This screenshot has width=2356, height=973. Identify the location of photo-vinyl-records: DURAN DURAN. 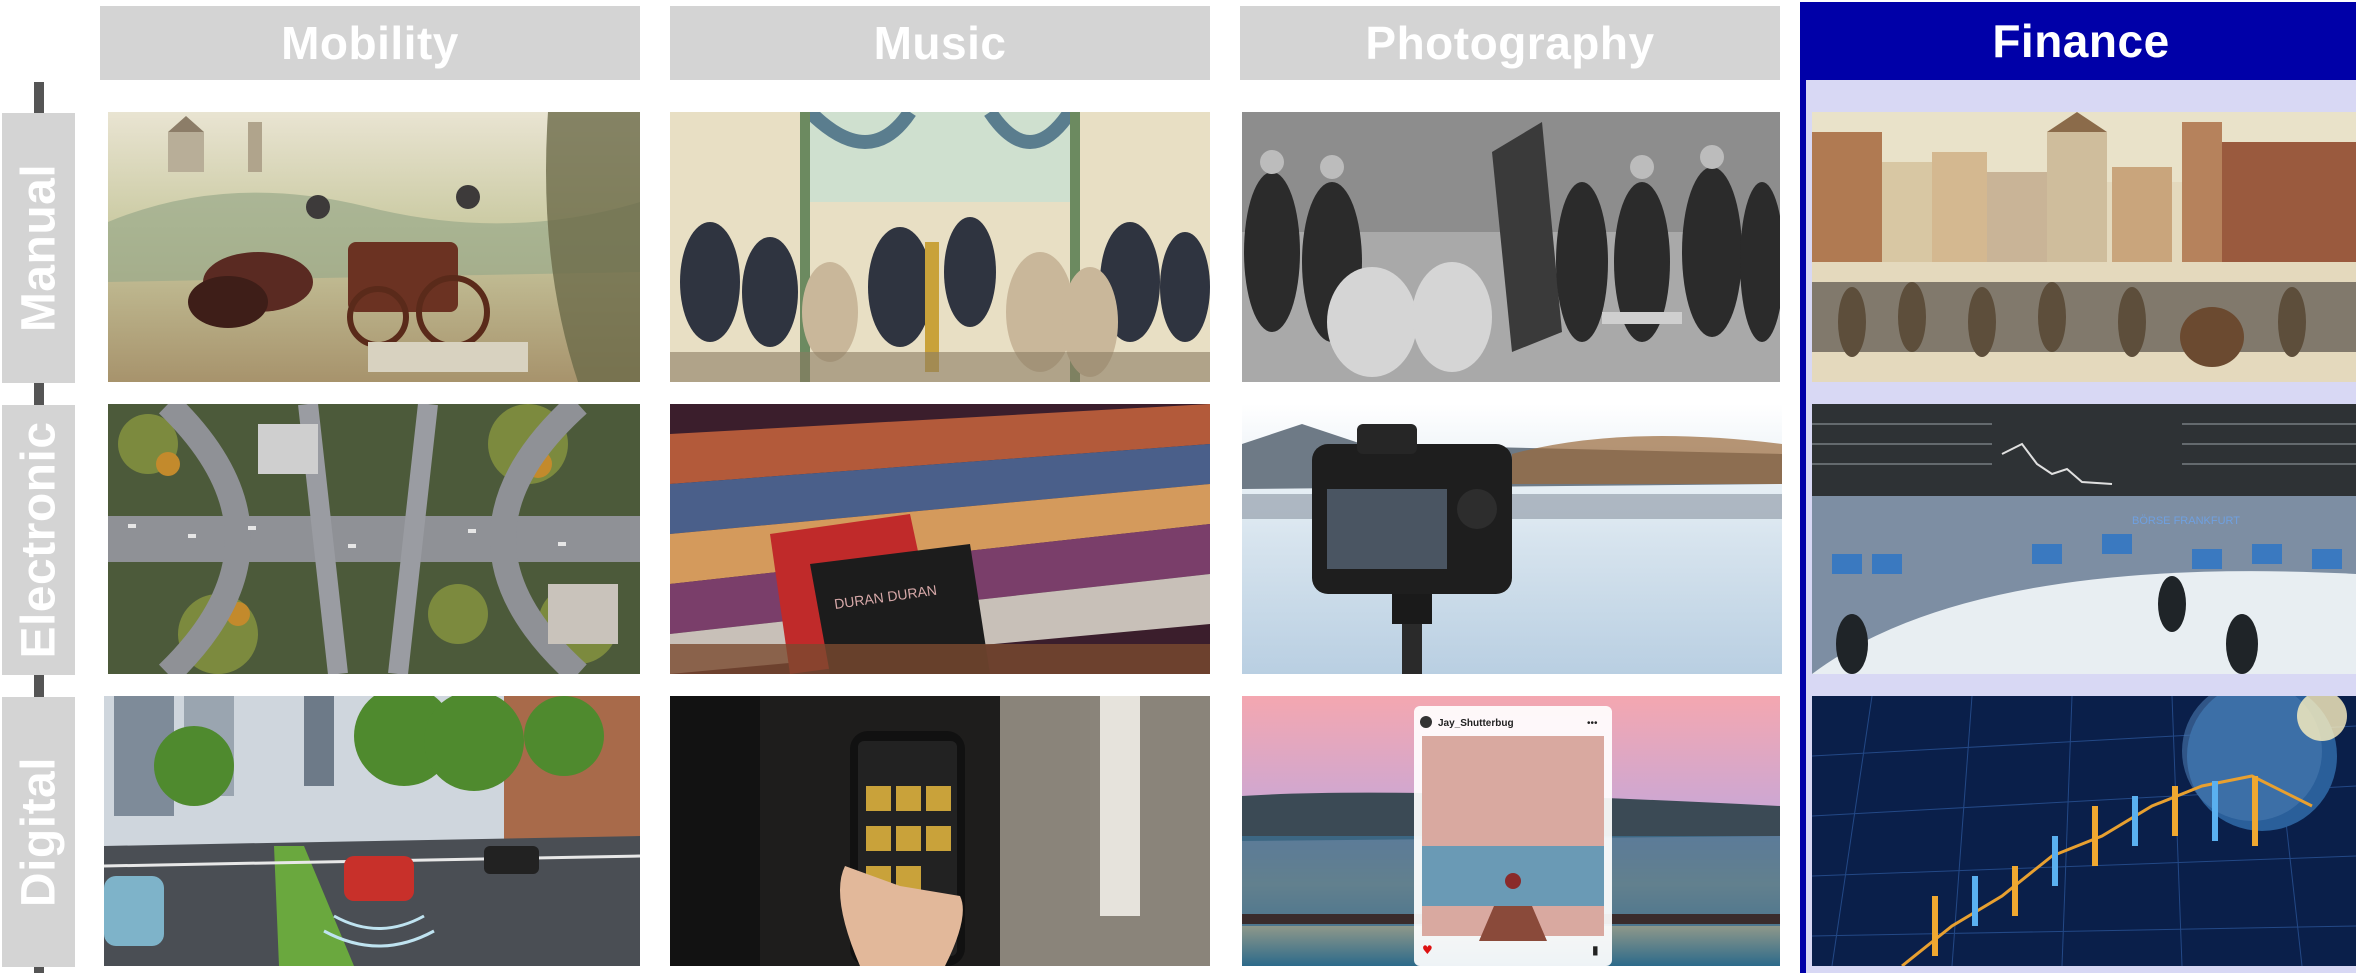
(940, 539).